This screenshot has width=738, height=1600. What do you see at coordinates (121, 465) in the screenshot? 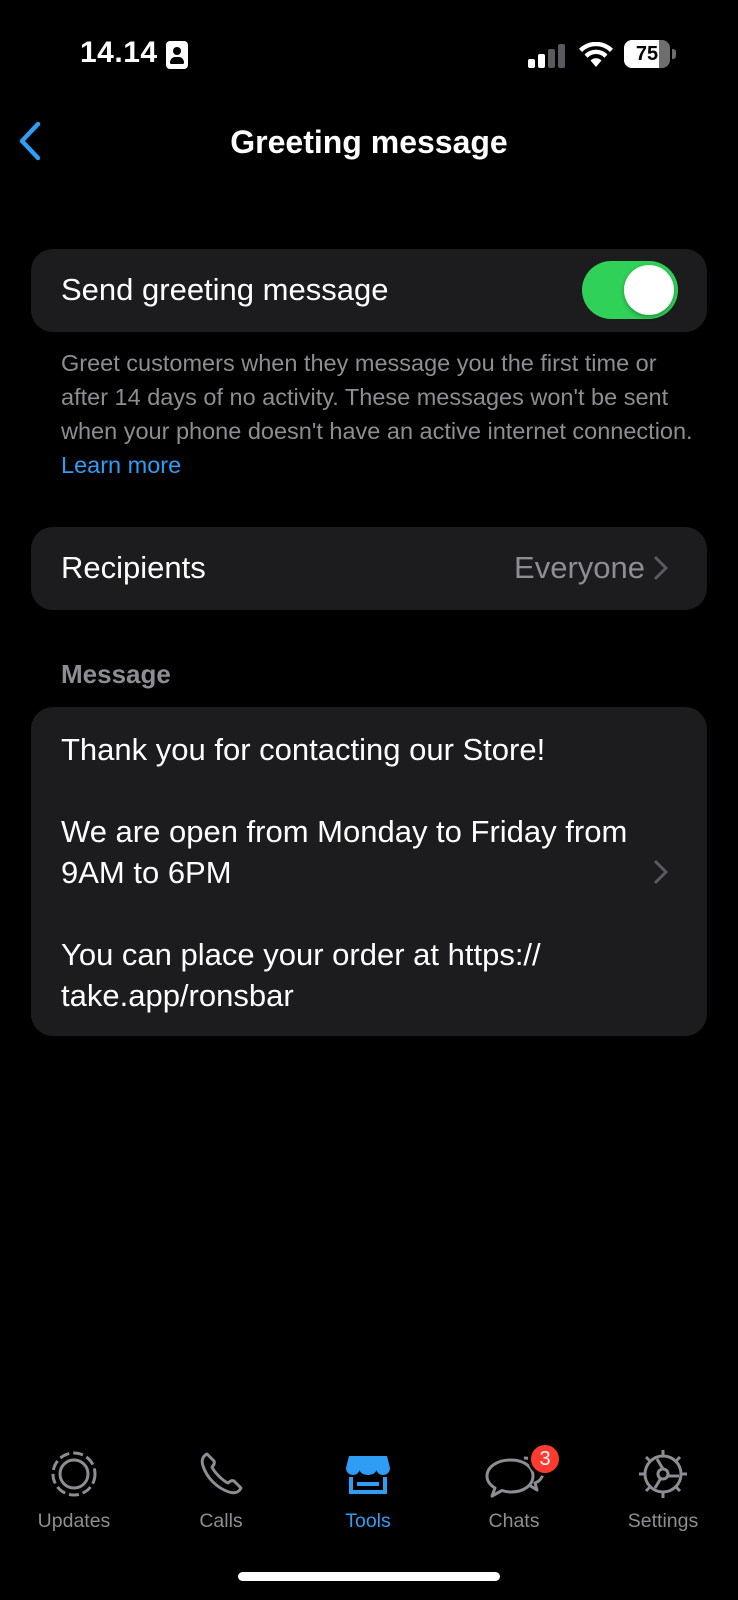
I see `learn-more-link: Learn more` at bounding box center [121, 465].